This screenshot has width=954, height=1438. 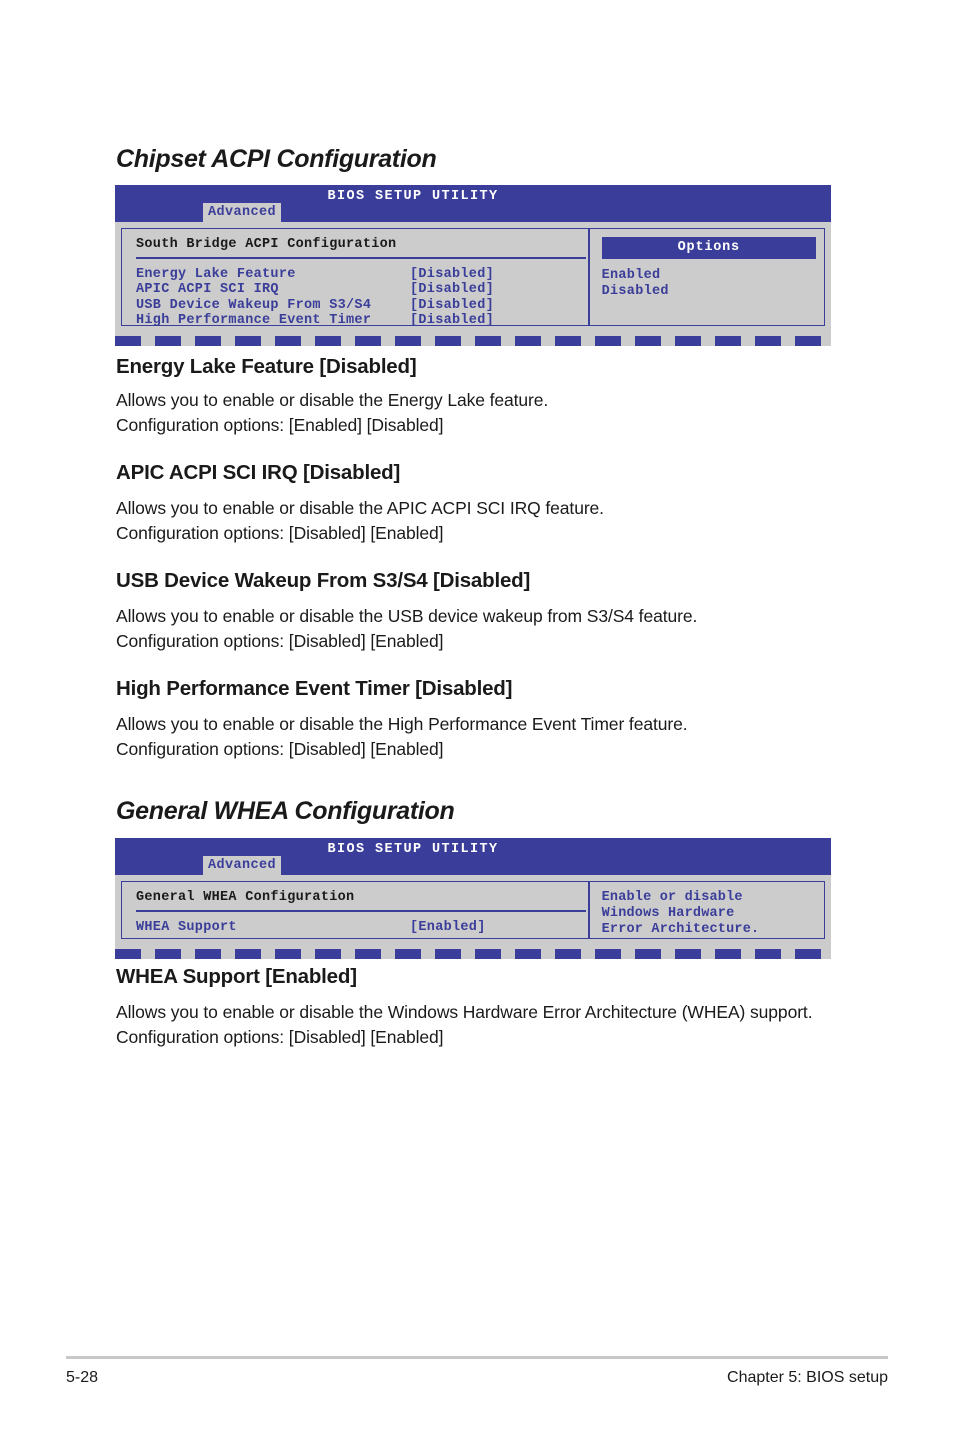 I want to click on bios-options-header: Options, so click(x=708, y=248).